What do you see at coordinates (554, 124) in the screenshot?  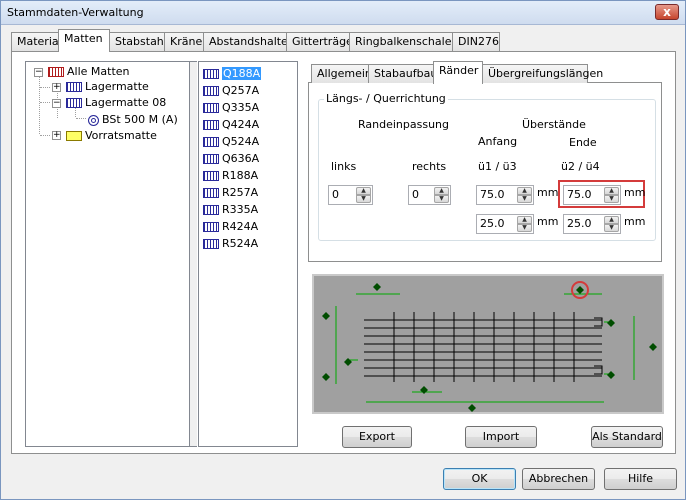 I see `ueberstaende-label: Überstände` at bounding box center [554, 124].